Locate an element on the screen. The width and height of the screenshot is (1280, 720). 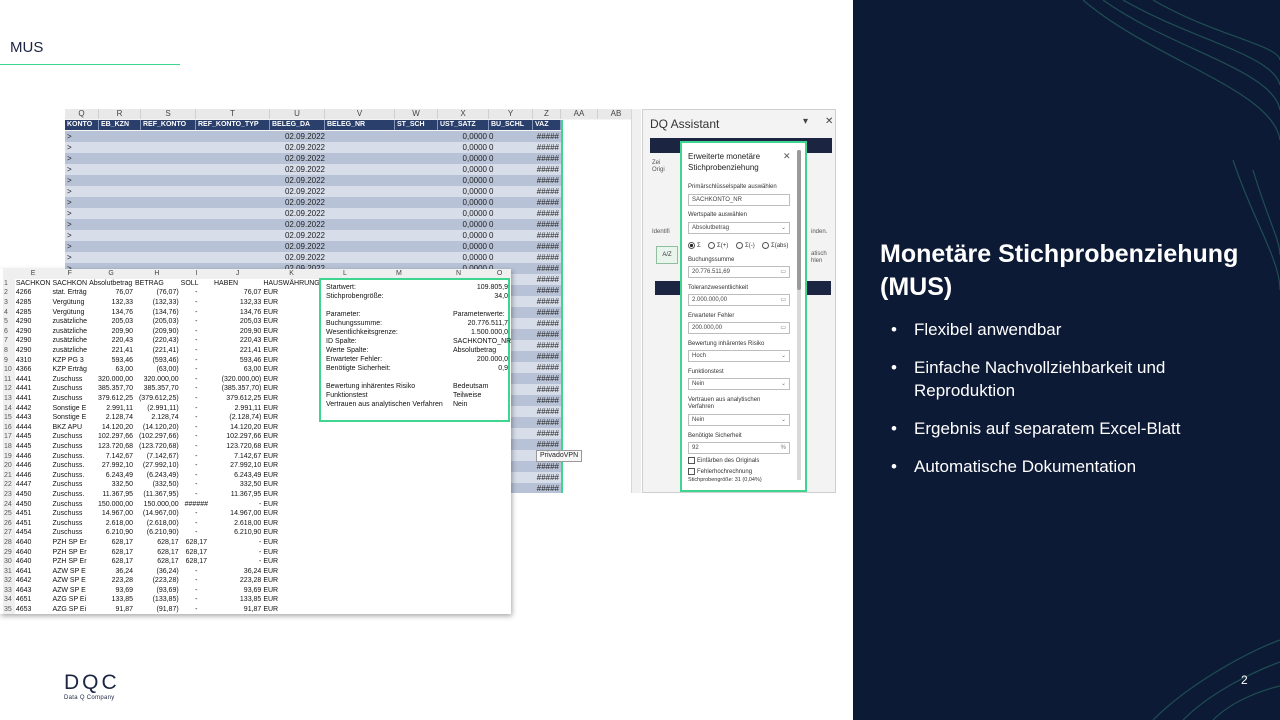
table-cell: 2.618,00 is located at coordinates (111, 523).